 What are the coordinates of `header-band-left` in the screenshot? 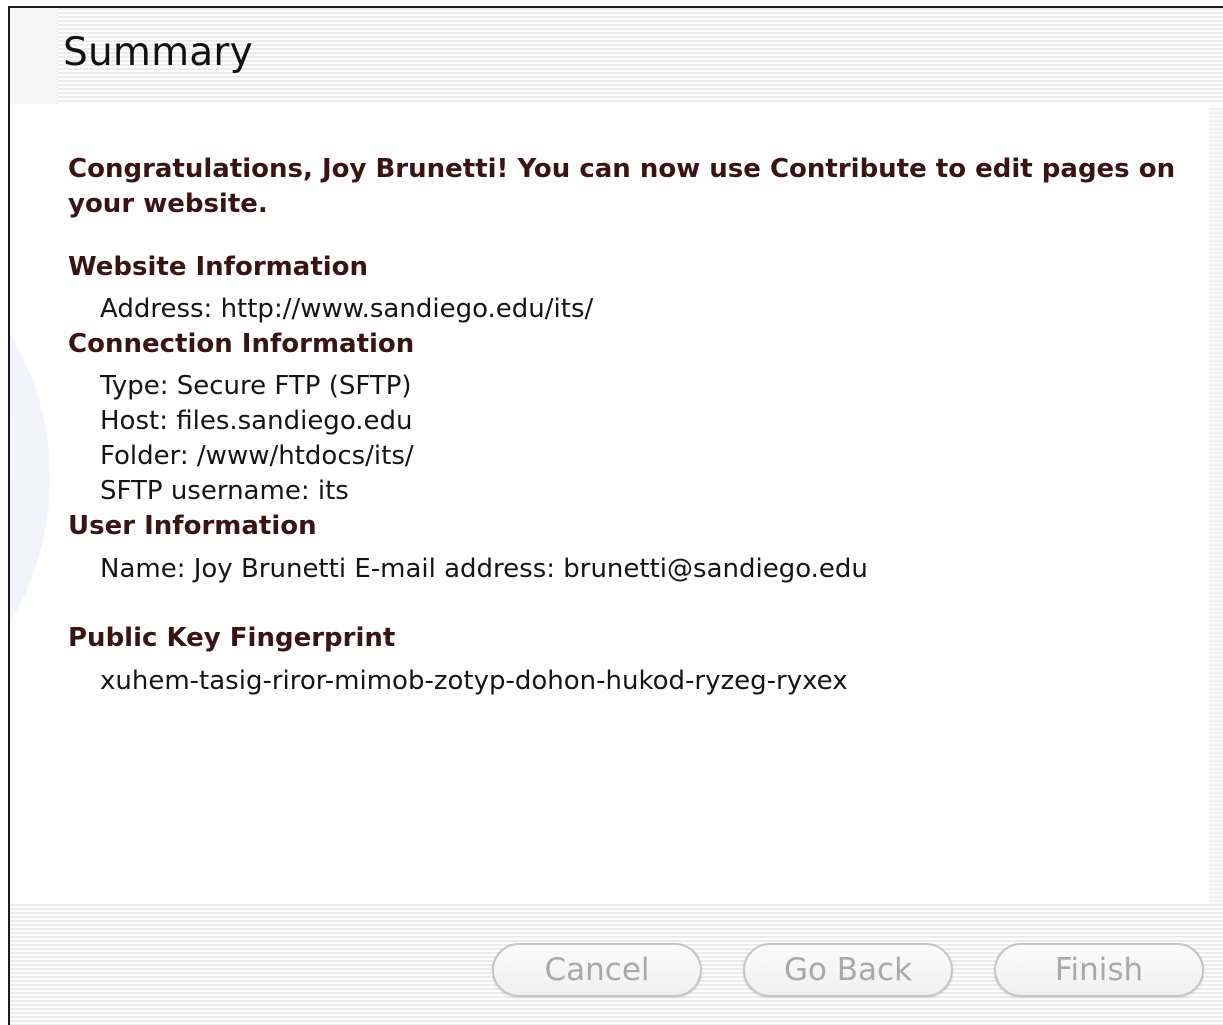 It's located at (34, 56).